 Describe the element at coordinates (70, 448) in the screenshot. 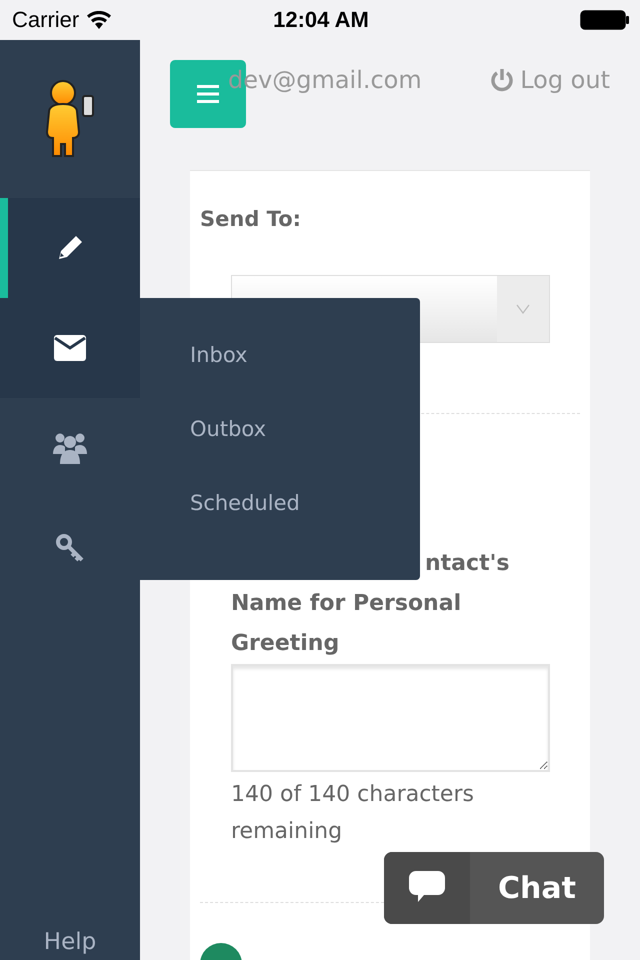

I see `users-icon` at that location.